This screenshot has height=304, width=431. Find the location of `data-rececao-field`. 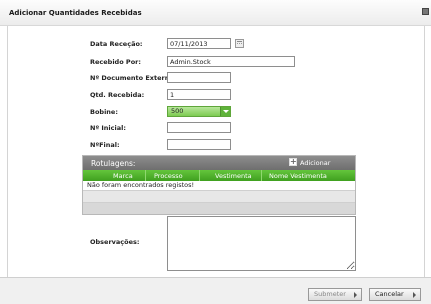

data-rececao-field is located at coordinates (199, 43).